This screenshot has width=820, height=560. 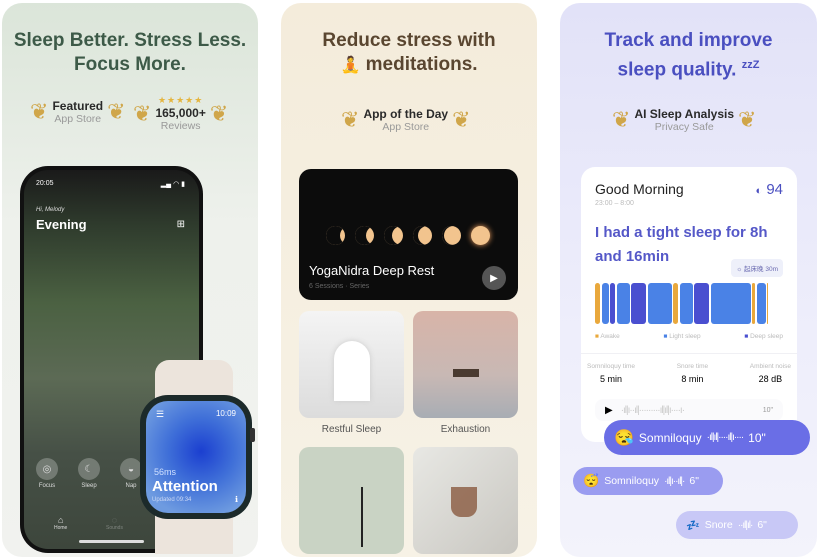 I want to click on headline-line: meditations., so click(x=421, y=64).